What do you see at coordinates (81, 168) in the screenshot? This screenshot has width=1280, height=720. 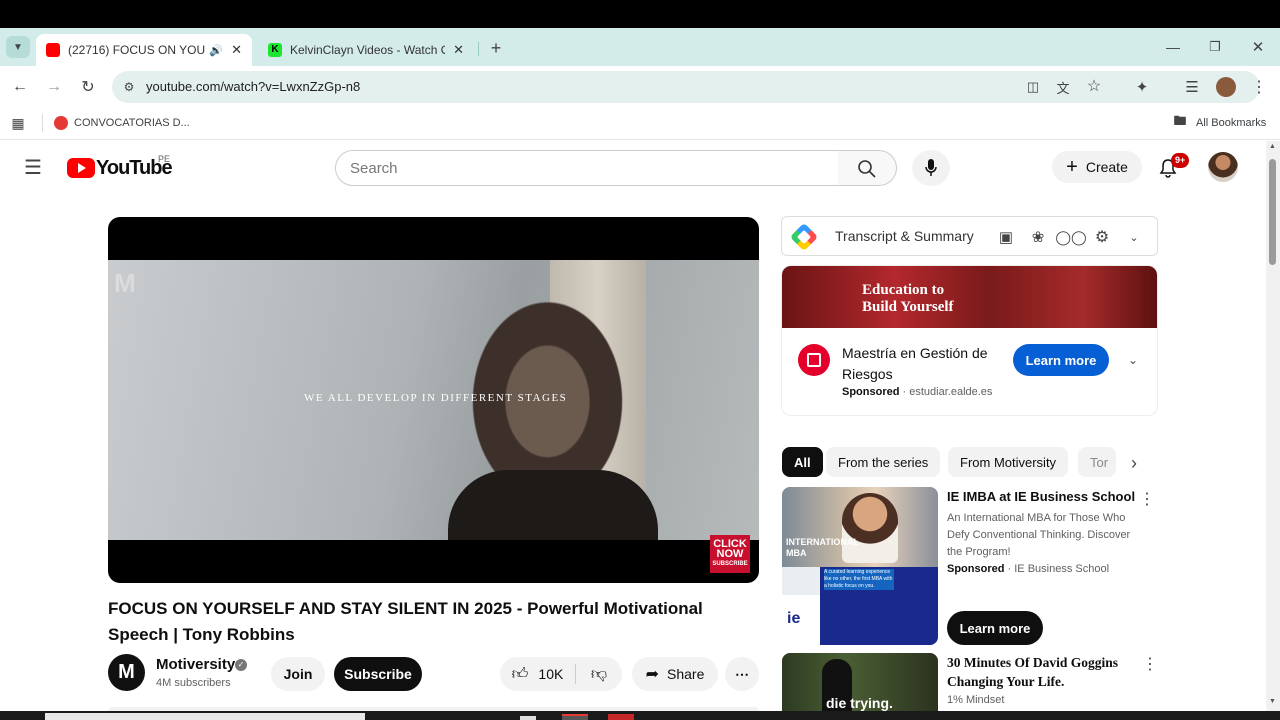 I see `youtube-logo-icon` at bounding box center [81, 168].